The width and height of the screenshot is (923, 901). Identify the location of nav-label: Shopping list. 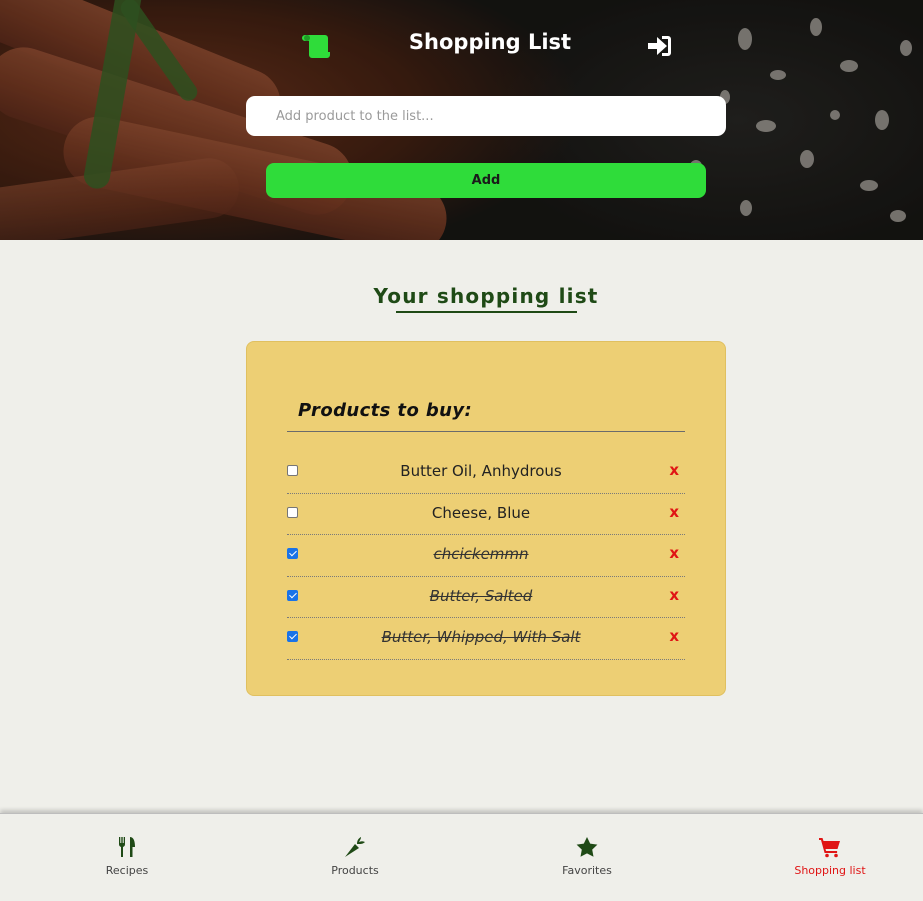
(830, 870).